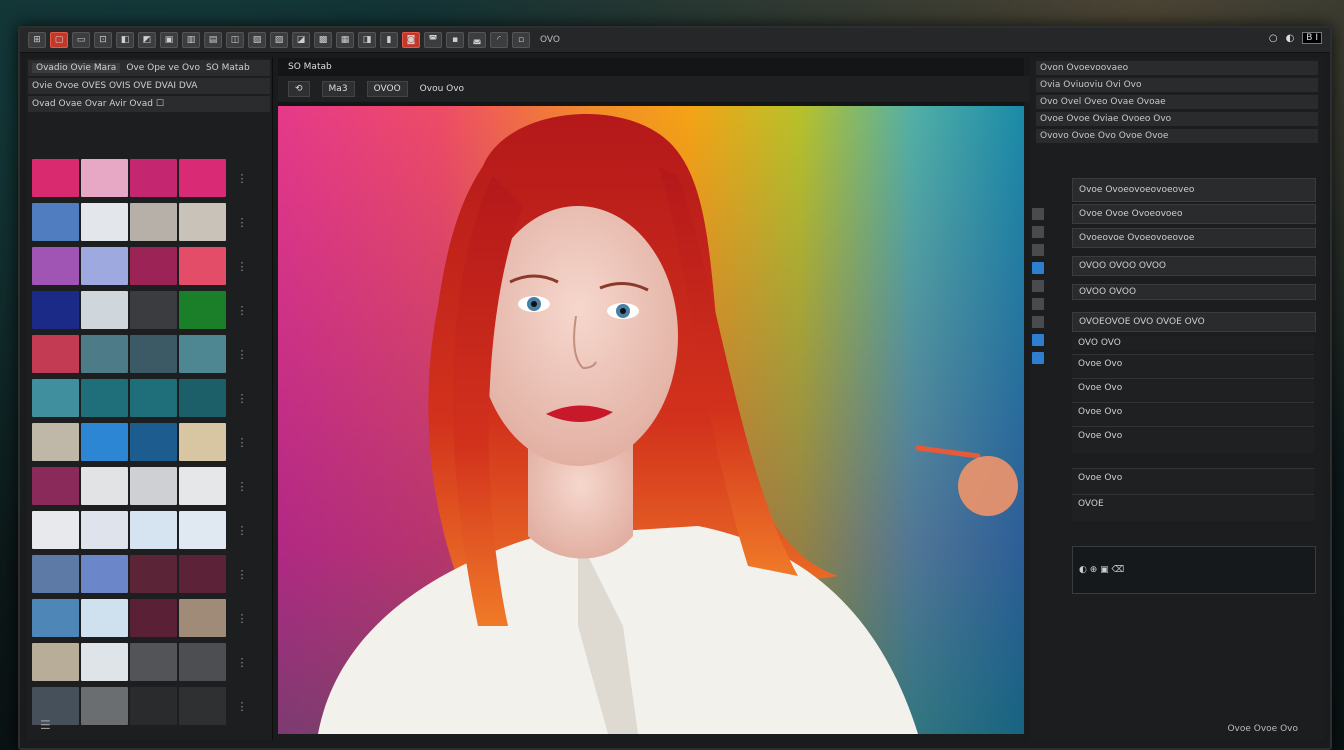 The image size is (1344, 750). Describe the element at coordinates (59, 40) in the screenshot. I see `tool-button-2: ▢` at that location.